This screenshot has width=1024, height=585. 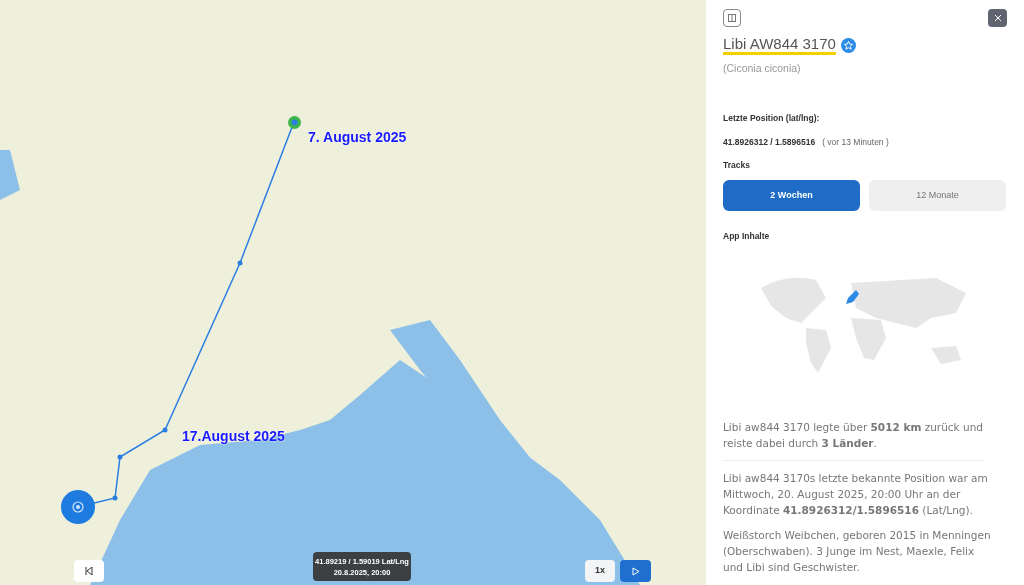 What do you see at coordinates (856, 494) in the screenshot?
I see `last-position-text: Libi aw844 3170s letzte bekannte Position war am Mittwoch, 20. August 2025, 20:00 Uhr an der Koordinate 41.8926312/1.5896516 (Lat/Lng).` at bounding box center [856, 494].